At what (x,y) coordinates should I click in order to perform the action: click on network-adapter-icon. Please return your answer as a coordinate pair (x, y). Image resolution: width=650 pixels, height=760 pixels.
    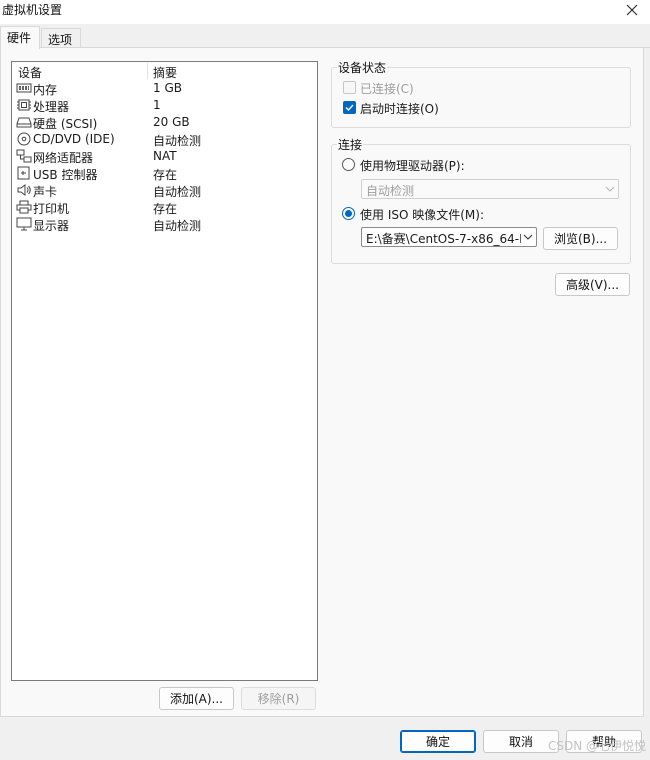
    Looking at the image, I should click on (24, 156).